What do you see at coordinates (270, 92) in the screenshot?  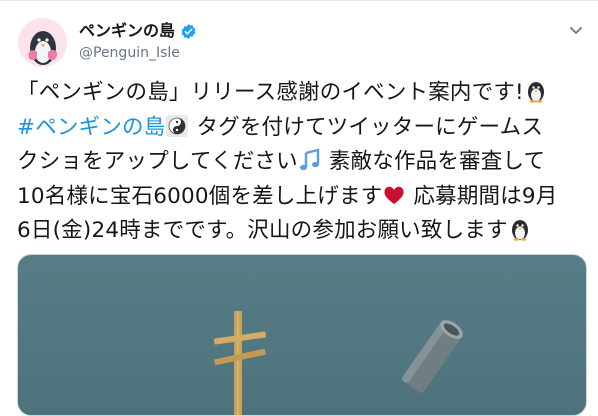 I see `tweet-text-segment: 「ペンギンの島」リリース感謝のイベント案内です!` at bounding box center [270, 92].